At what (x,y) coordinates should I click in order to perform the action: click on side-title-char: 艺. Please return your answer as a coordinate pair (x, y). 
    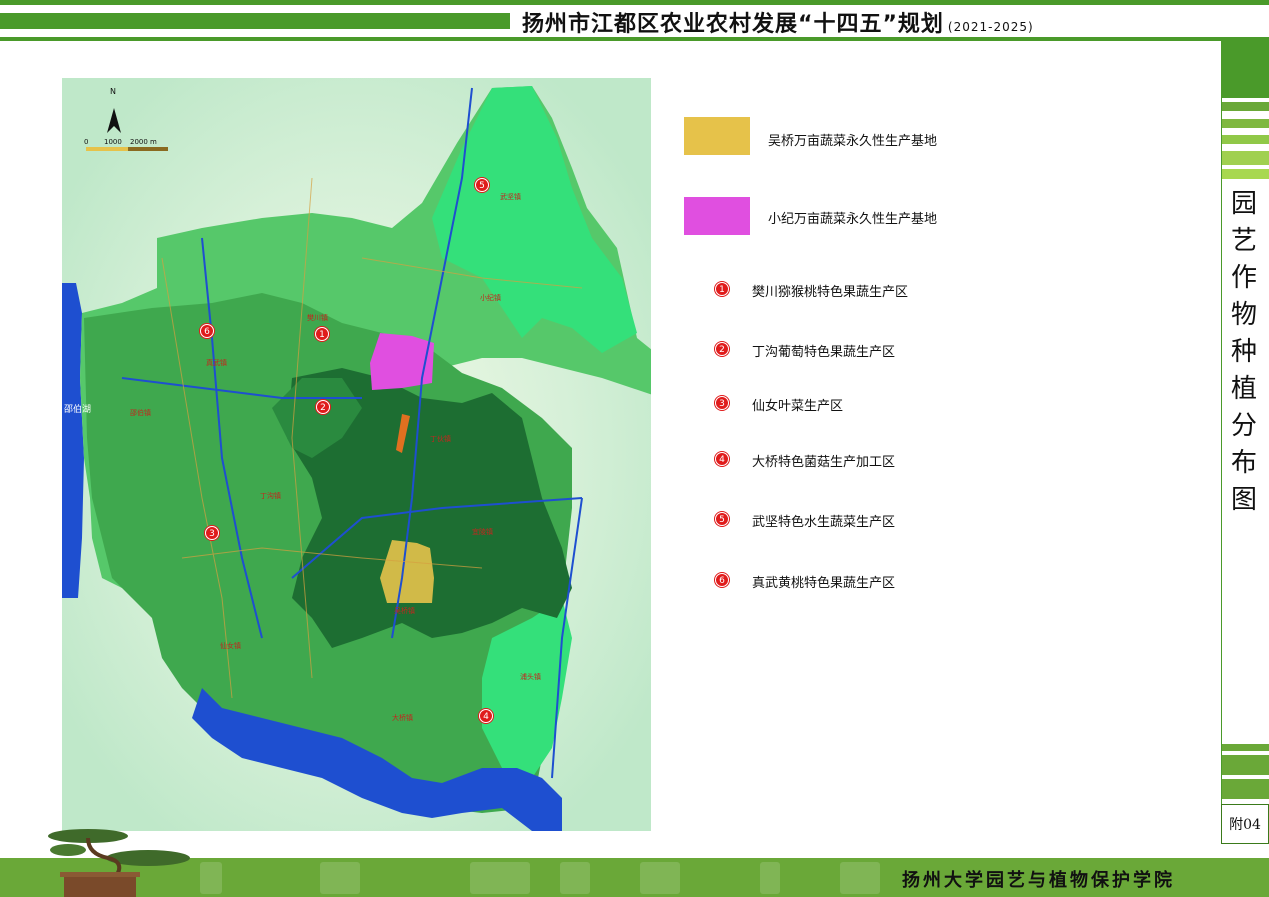
    Looking at the image, I should click on (1243, 241).